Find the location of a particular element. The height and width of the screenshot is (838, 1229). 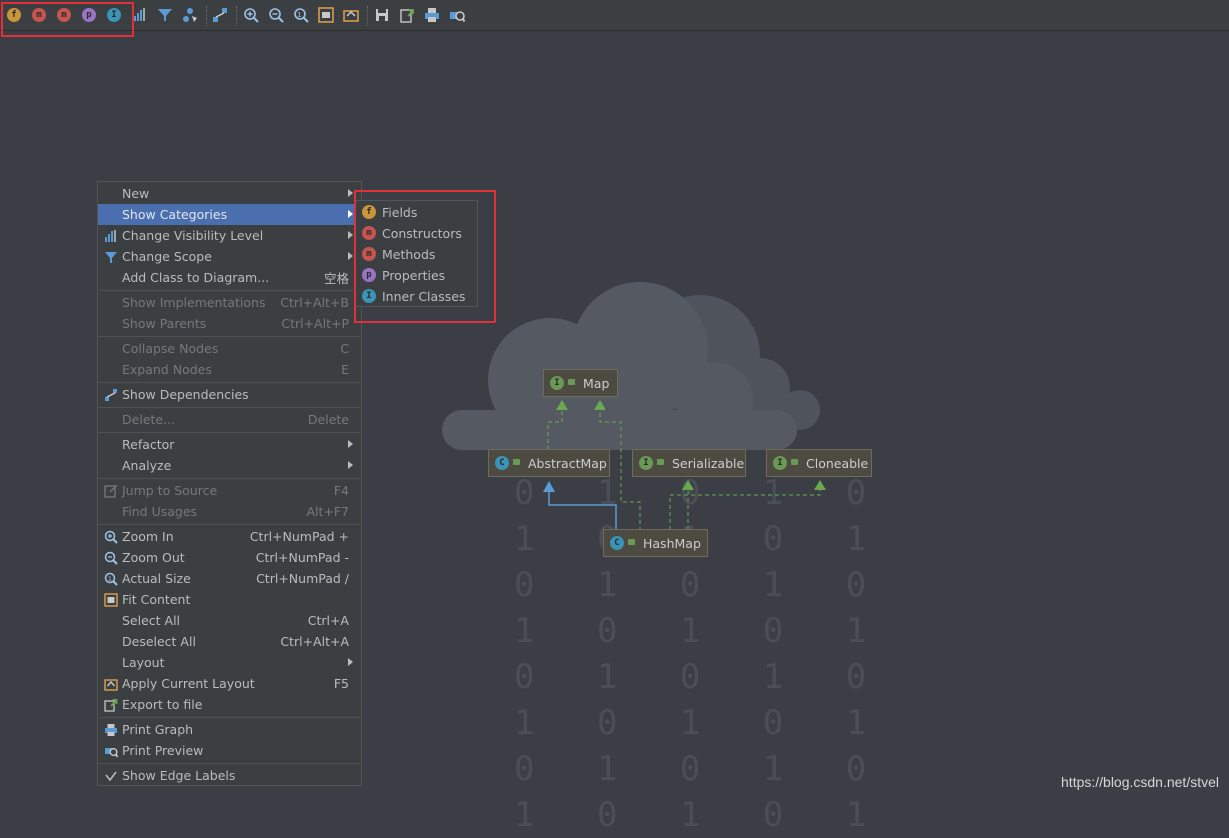

menu-item-actual-size: 1 Actual Size Ctrl+NumPad / is located at coordinates (229, 578).